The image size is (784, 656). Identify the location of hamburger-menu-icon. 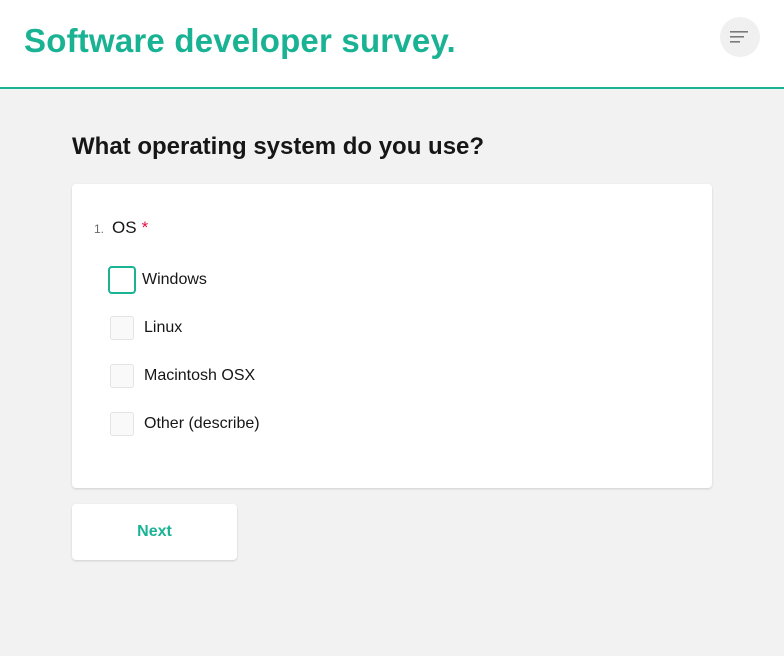
(739, 37).